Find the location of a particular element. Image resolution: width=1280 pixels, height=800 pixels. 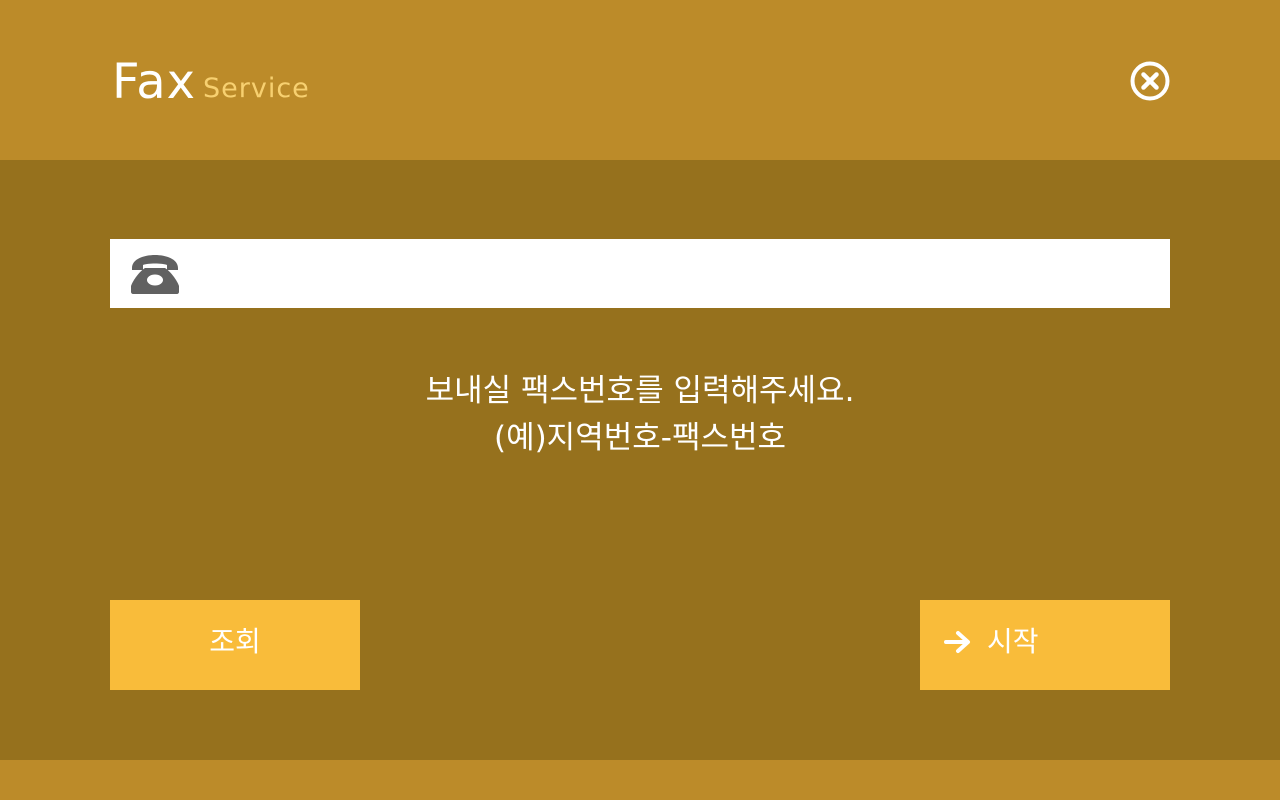

close-button is located at coordinates (1150, 81).